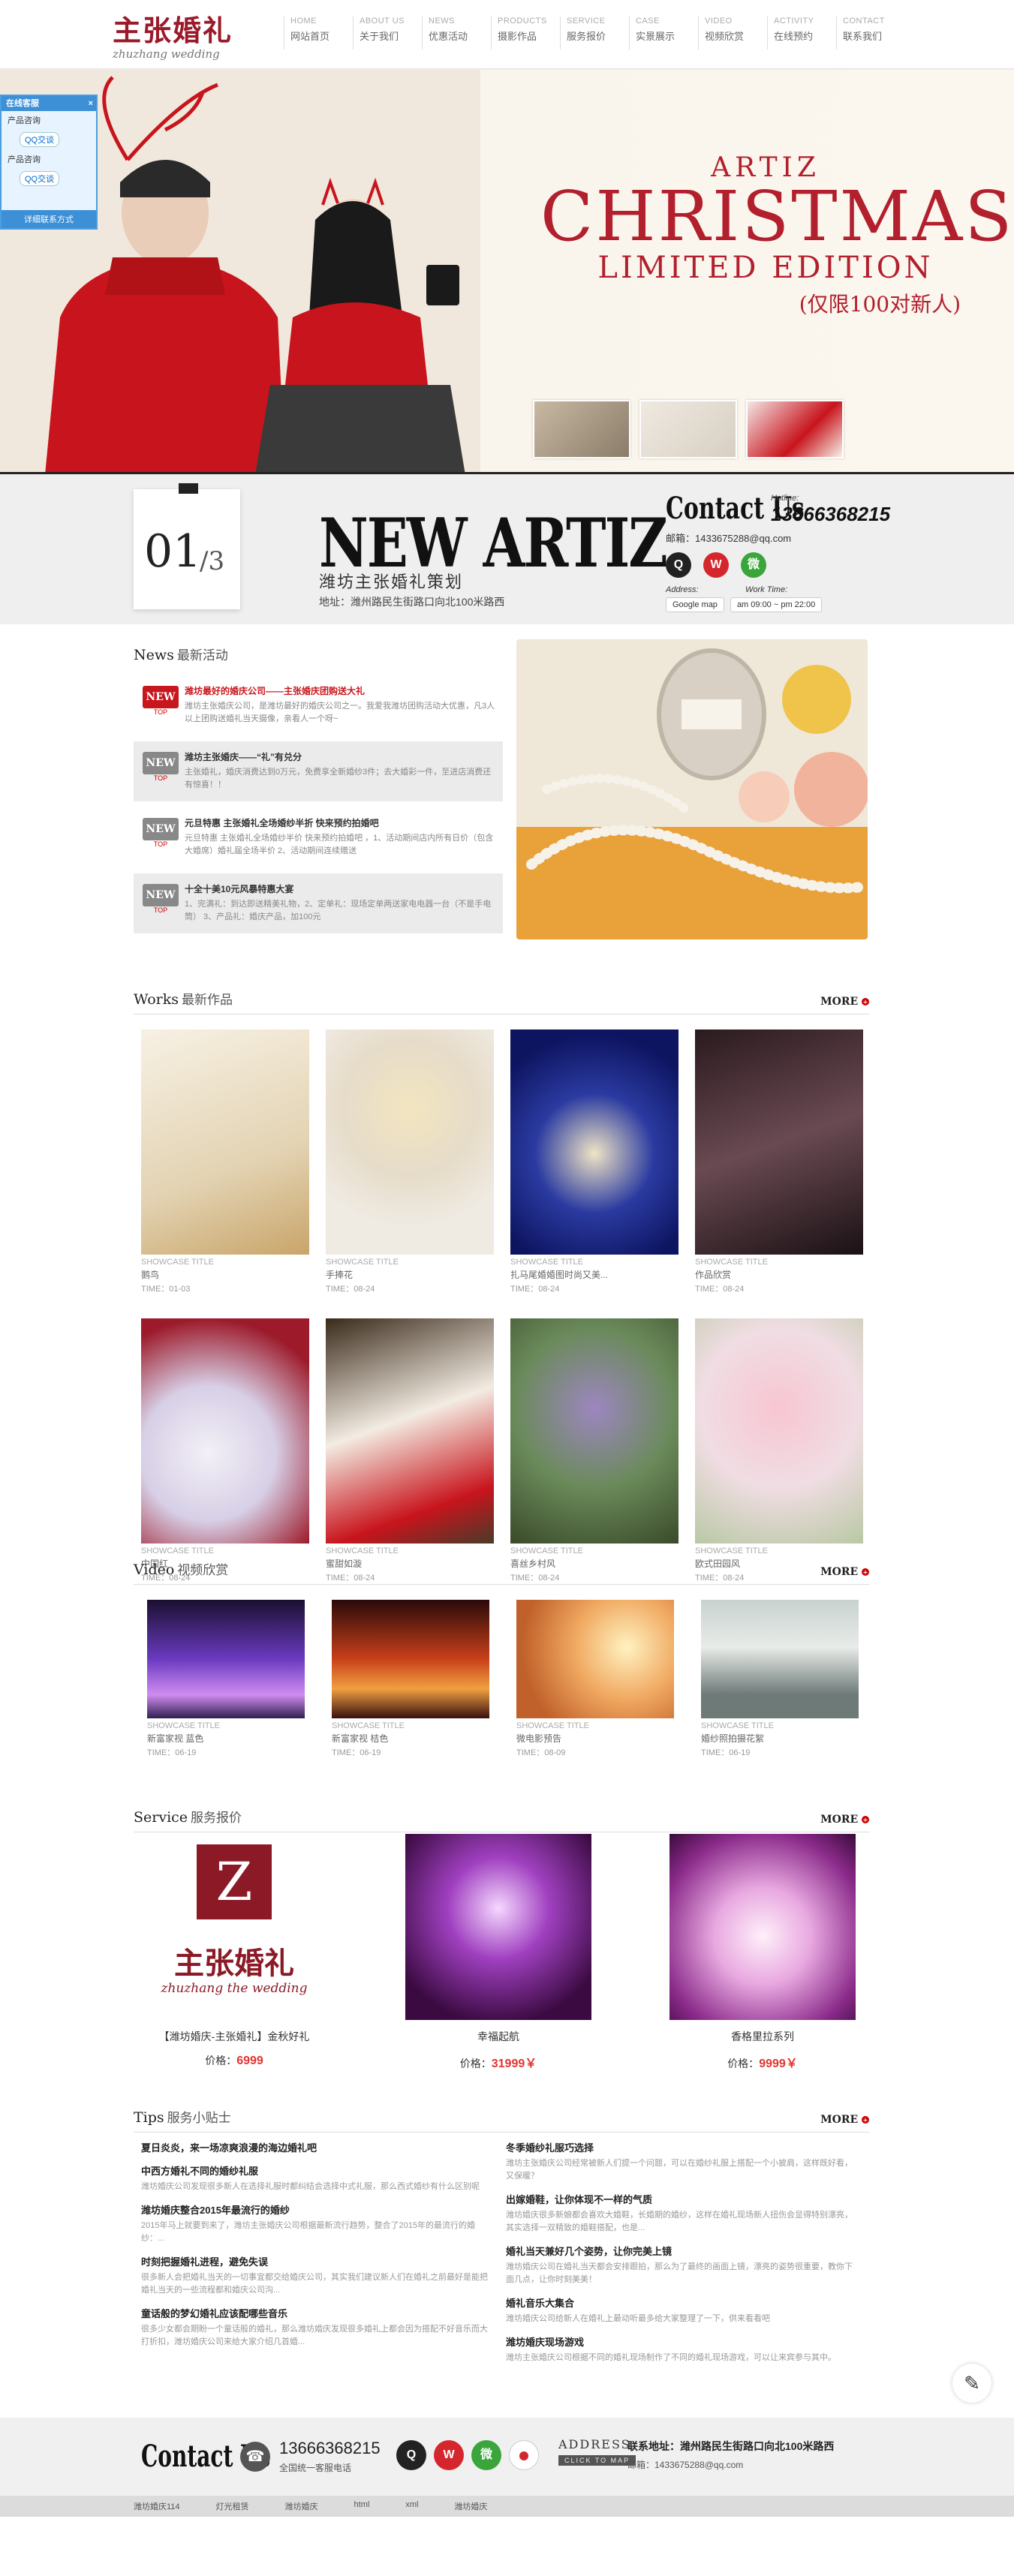 This screenshot has width=1014, height=2576. I want to click on video-name: 微电影预告, so click(595, 1738).